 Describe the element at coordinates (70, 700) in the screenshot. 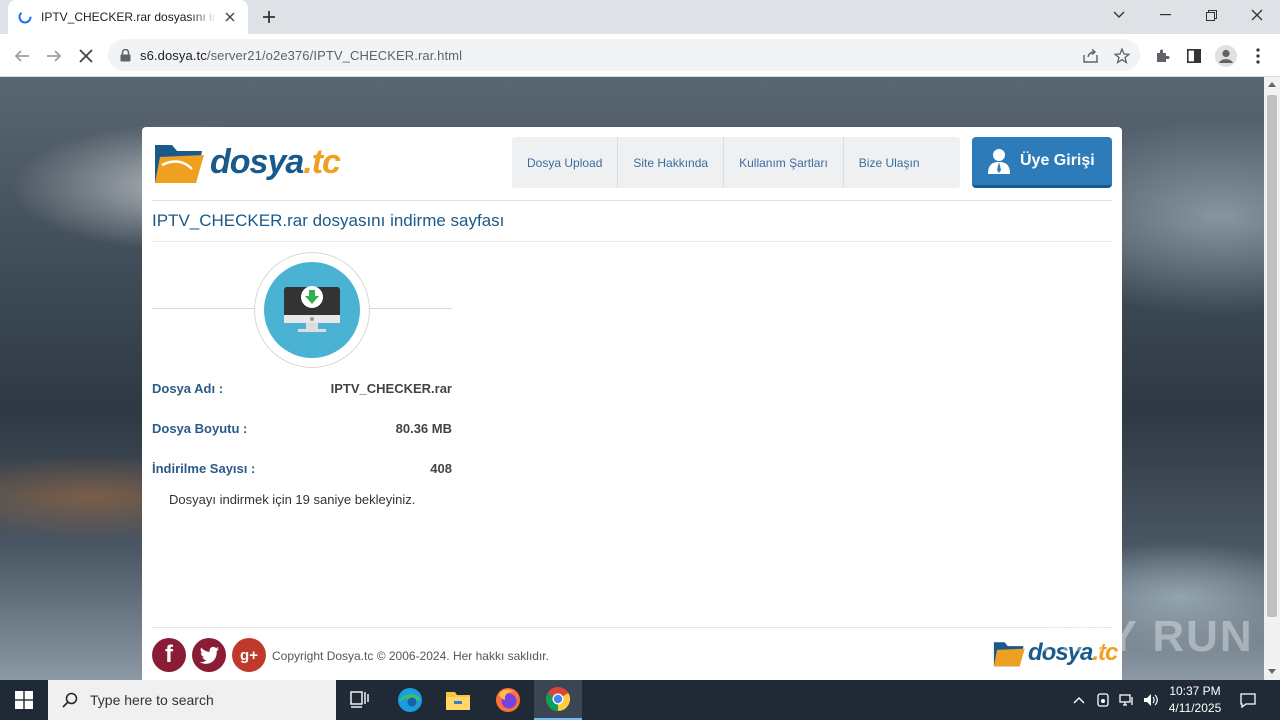

I see `search-icon` at that location.